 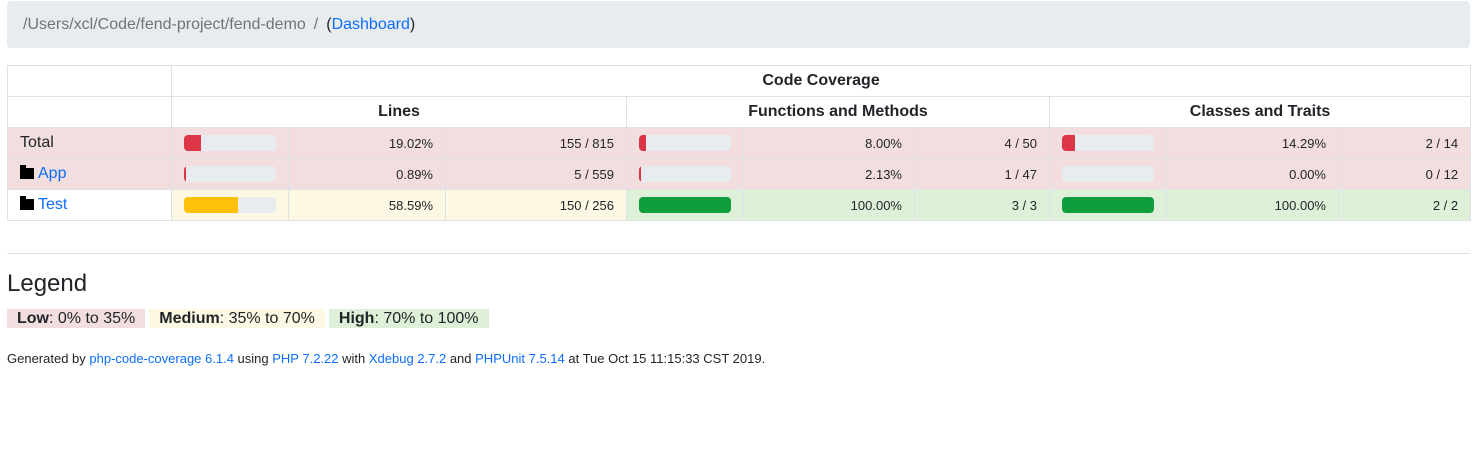 What do you see at coordinates (821, 81) in the screenshot?
I see `code-coverage-header: Code Coverage` at bounding box center [821, 81].